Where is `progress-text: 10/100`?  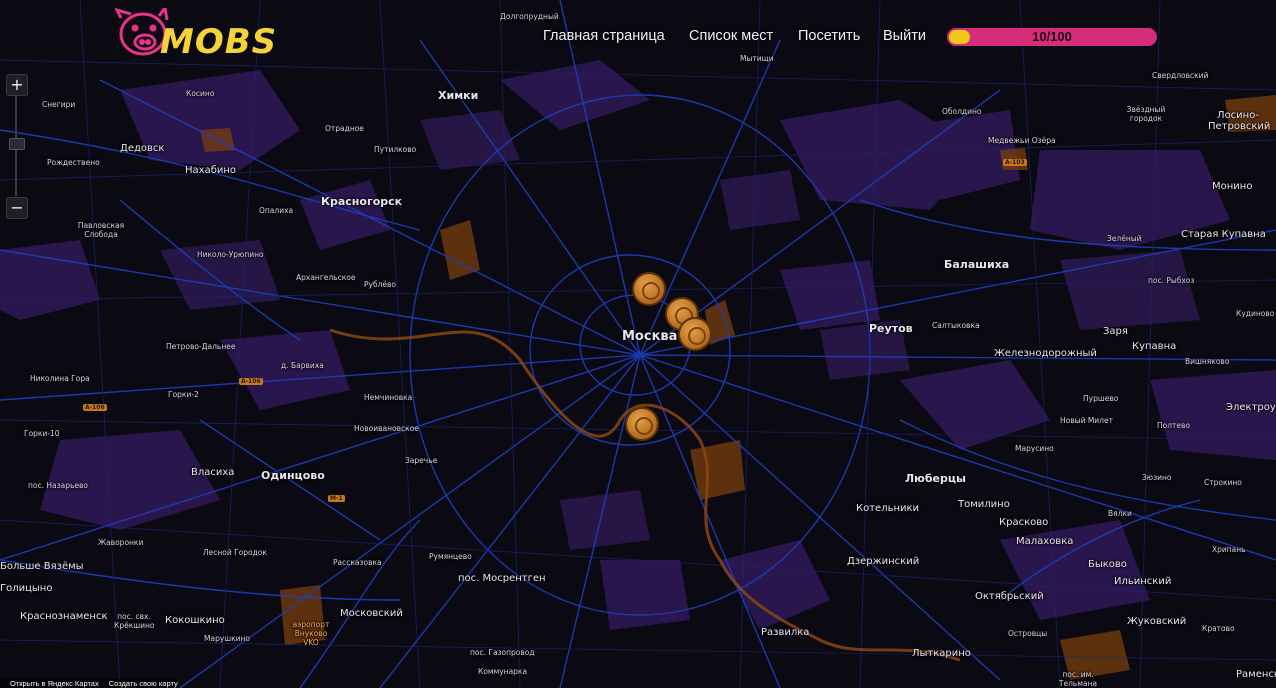
progress-text: 10/100 is located at coordinates (1052, 36).